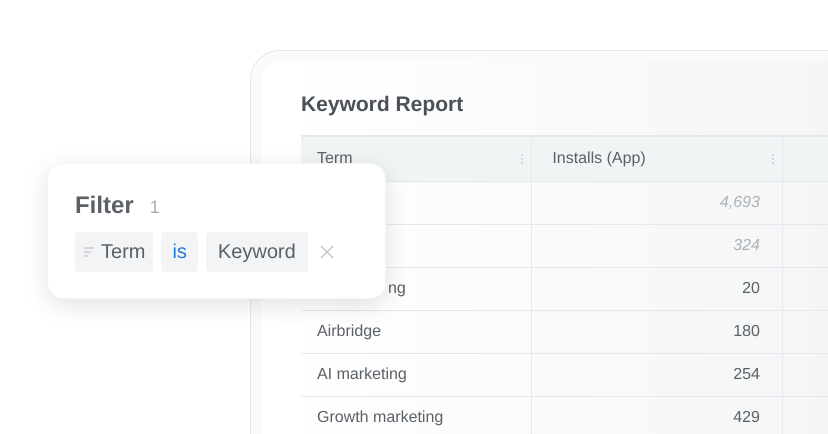  I want to click on close-icon, so click(327, 252).